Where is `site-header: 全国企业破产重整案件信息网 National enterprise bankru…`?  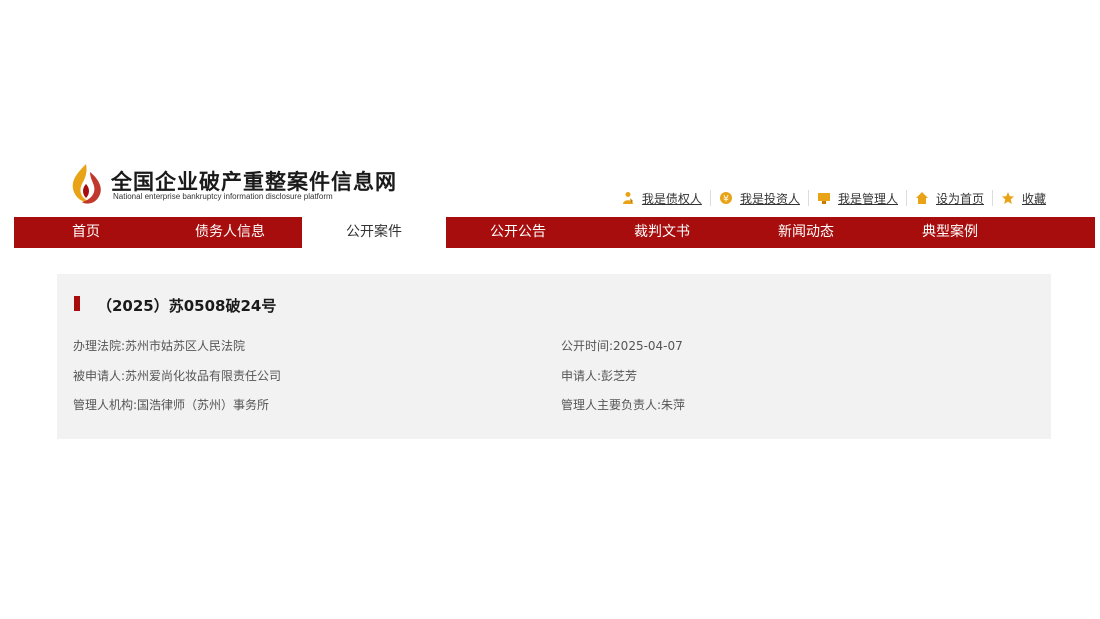
site-header: 全国企业破产重整案件信息网 National enterprise bankru… is located at coordinates (550, 183).